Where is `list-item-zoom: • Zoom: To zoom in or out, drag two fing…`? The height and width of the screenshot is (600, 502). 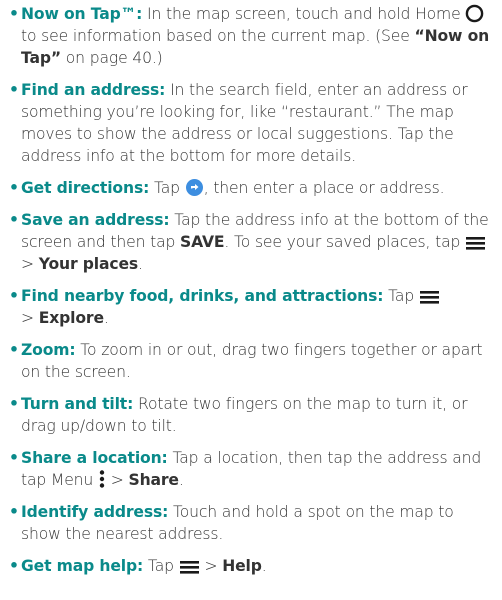
list-item-zoom: • Zoom: To zoom in or out, drag two fing… is located at coordinates (251, 361).